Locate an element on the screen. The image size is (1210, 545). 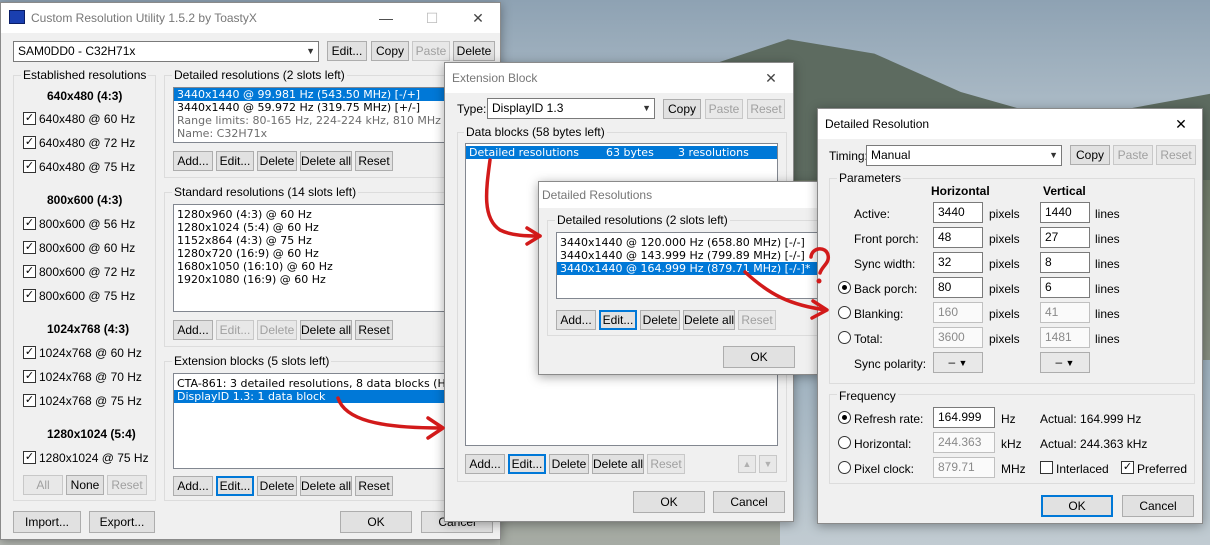
dr-paste-button: Paste is located at coordinates (1133, 155).